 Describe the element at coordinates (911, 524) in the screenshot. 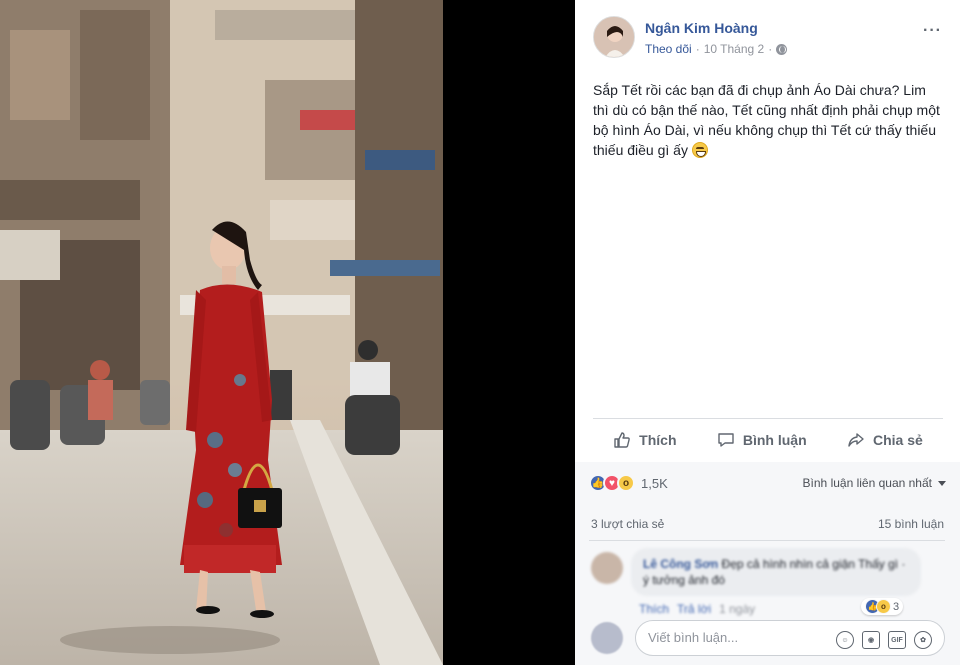

I see `comments-count: 15 bình luận` at that location.